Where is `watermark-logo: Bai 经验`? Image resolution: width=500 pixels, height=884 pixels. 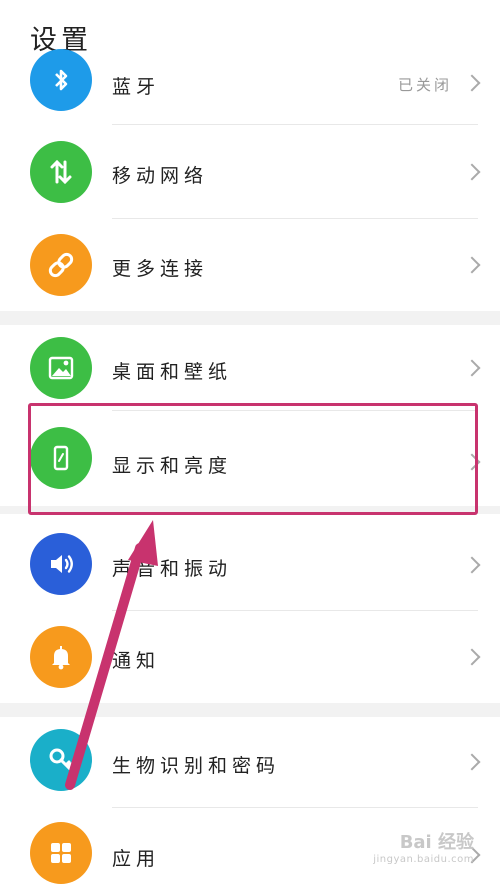
watermark-logo: Bai 经验 is located at coordinates (436, 842).